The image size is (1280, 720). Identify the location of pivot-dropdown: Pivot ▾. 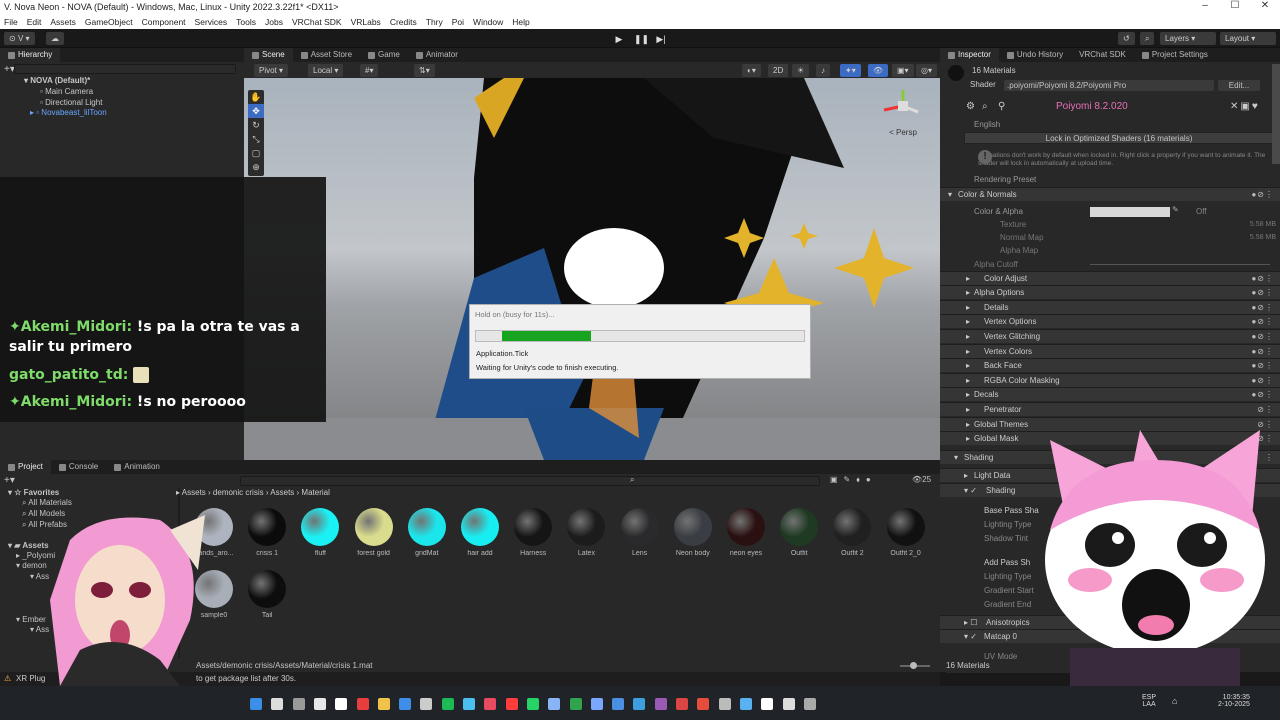
(271, 70).